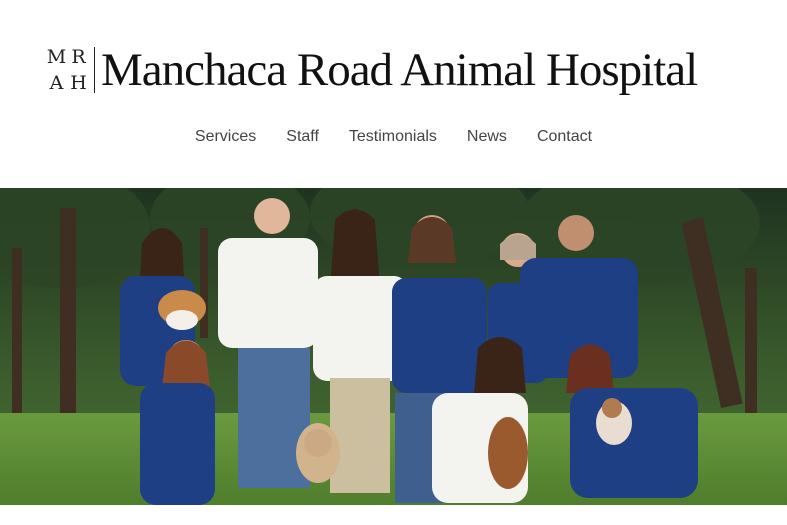  I want to click on nav-staff: Staff, so click(302, 137).